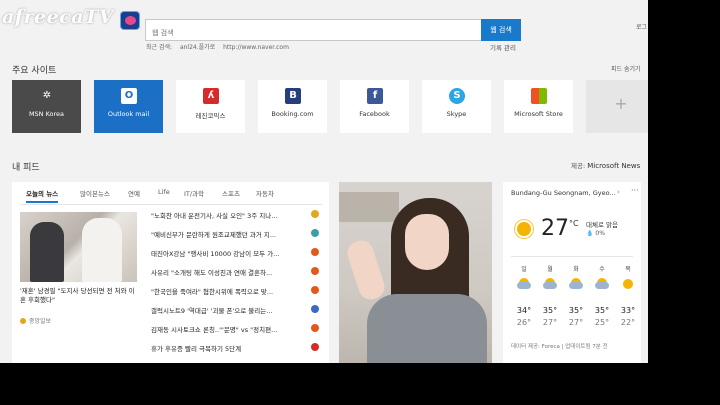 The height and width of the screenshot is (405, 720). I want to click on black-border-right, so click(684, 202).